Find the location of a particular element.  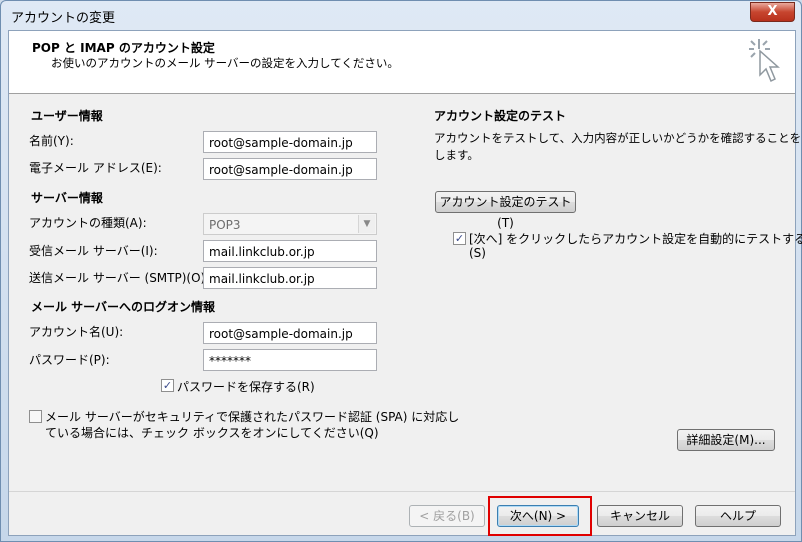

auto-test-checkbox: ✓ is located at coordinates (459, 238).